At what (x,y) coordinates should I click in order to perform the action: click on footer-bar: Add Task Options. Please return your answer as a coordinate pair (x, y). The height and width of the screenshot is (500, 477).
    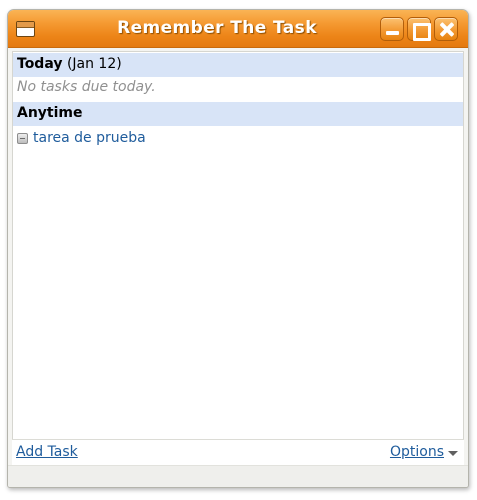
    Looking at the image, I should click on (238, 452).